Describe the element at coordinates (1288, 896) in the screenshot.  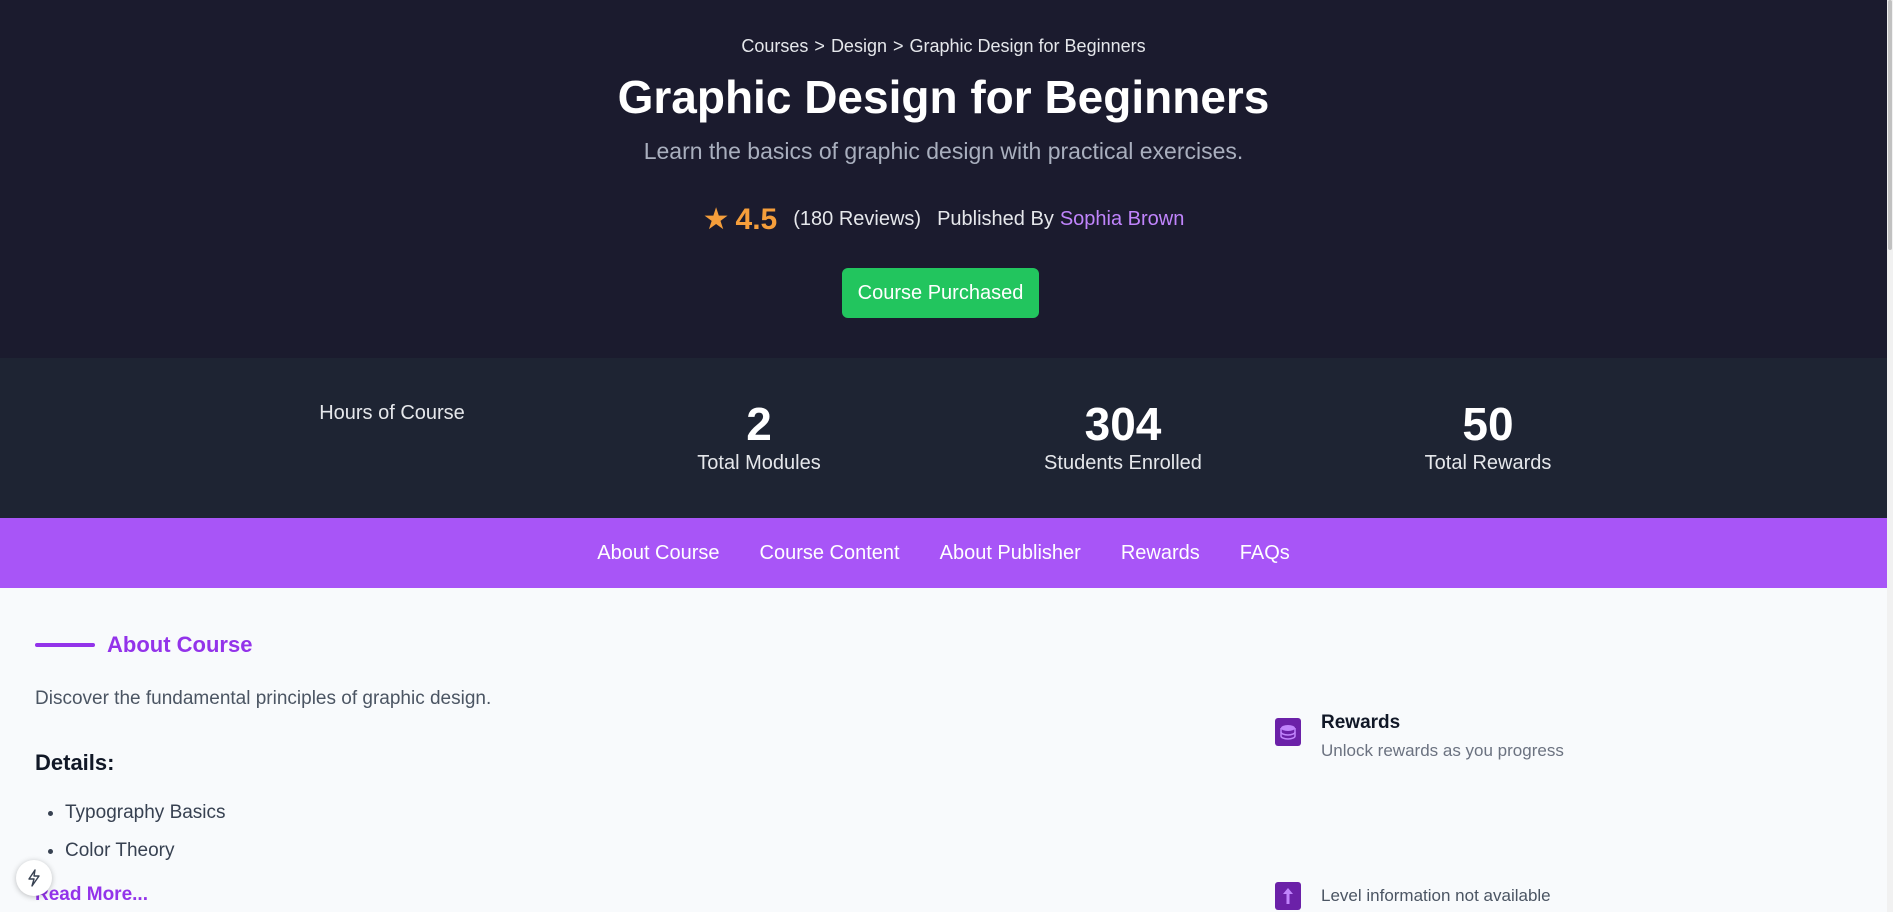
I see `arrow-up-icon` at that location.